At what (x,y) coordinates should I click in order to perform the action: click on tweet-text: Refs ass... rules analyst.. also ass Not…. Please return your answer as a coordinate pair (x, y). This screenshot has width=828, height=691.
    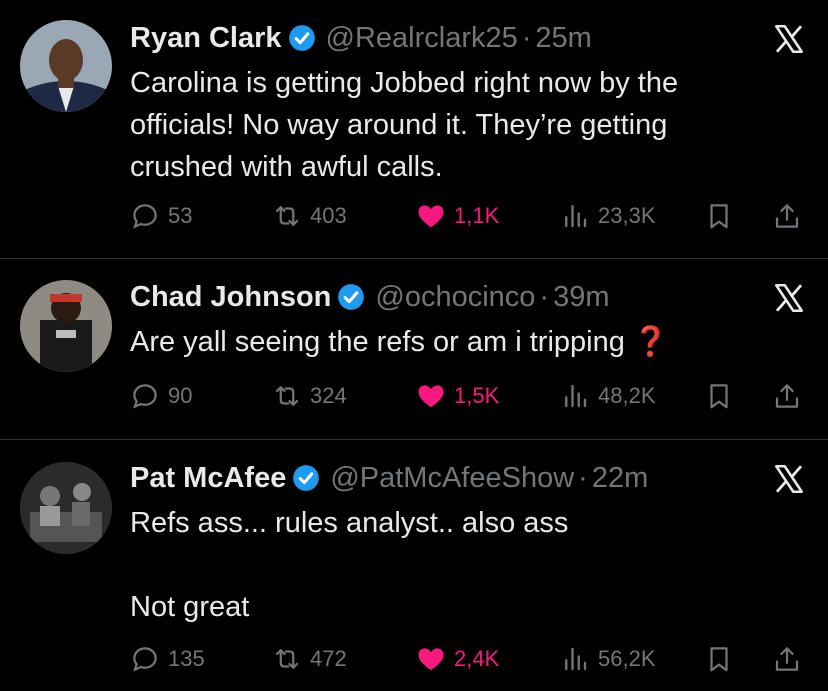
    Looking at the image, I should click on (349, 565).